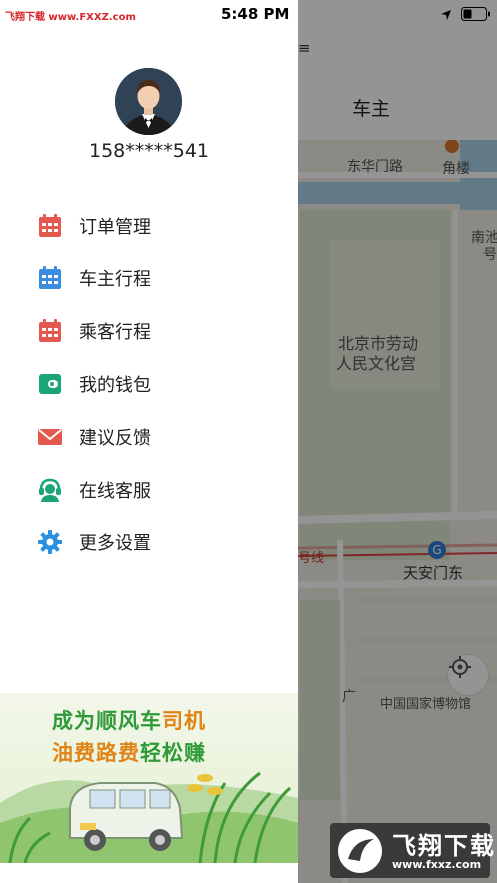 Image resolution: width=497 pixels, height=883 pixels. Describe the element at coordinates (360, 851) in the screenshot. I see `watermark-logo-icon` at that location.